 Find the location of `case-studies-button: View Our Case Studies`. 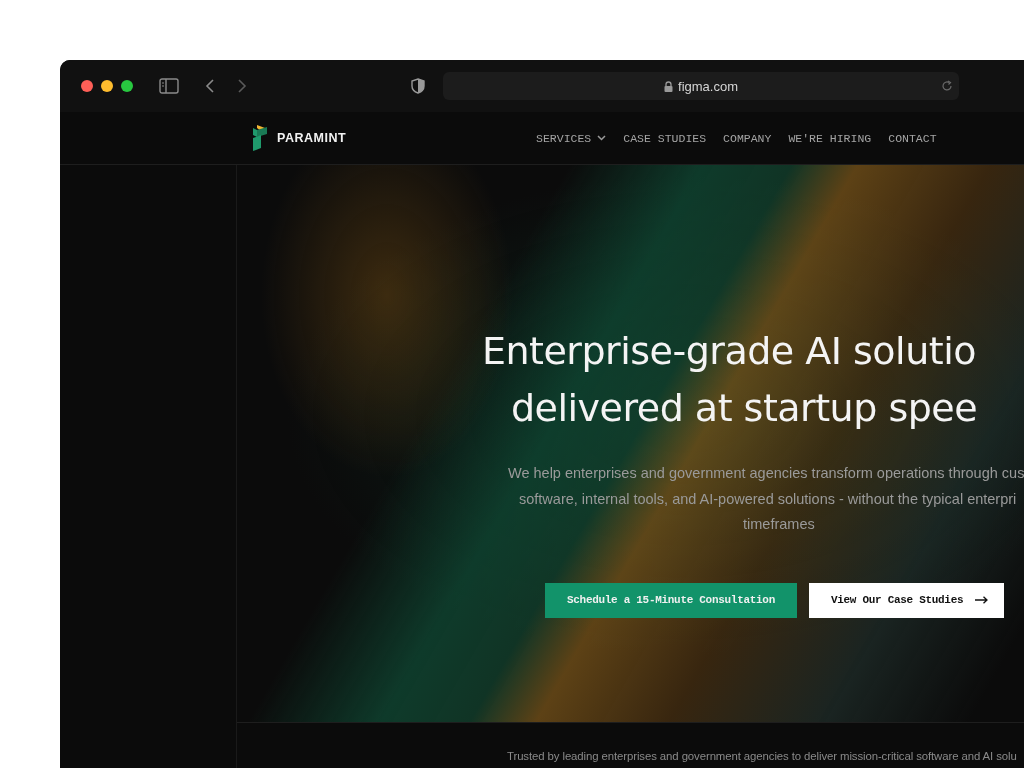

case-studies-button: View Our Case Studies is located at coordinates (906, 600).